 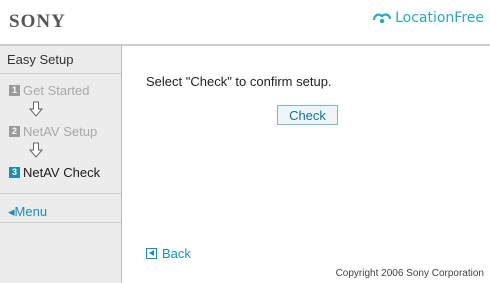 I want to click on check-button: Check, so click(x=307, y=115).